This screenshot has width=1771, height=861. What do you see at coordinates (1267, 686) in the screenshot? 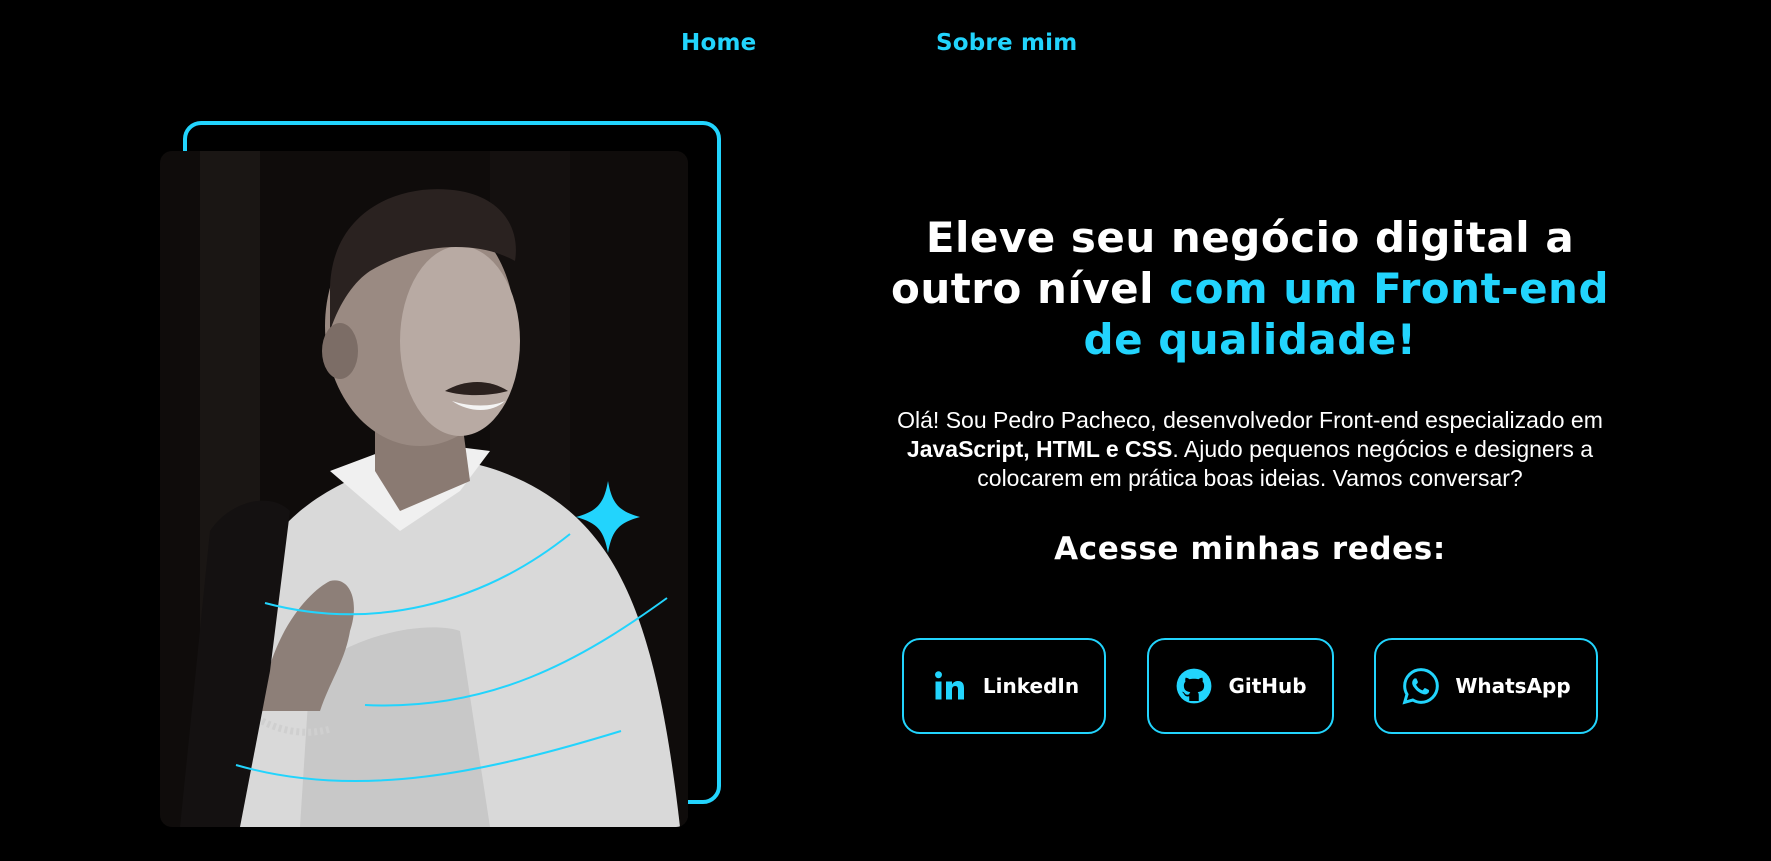
I see `github-label: GitHub` at bounding box center [1267, 686].